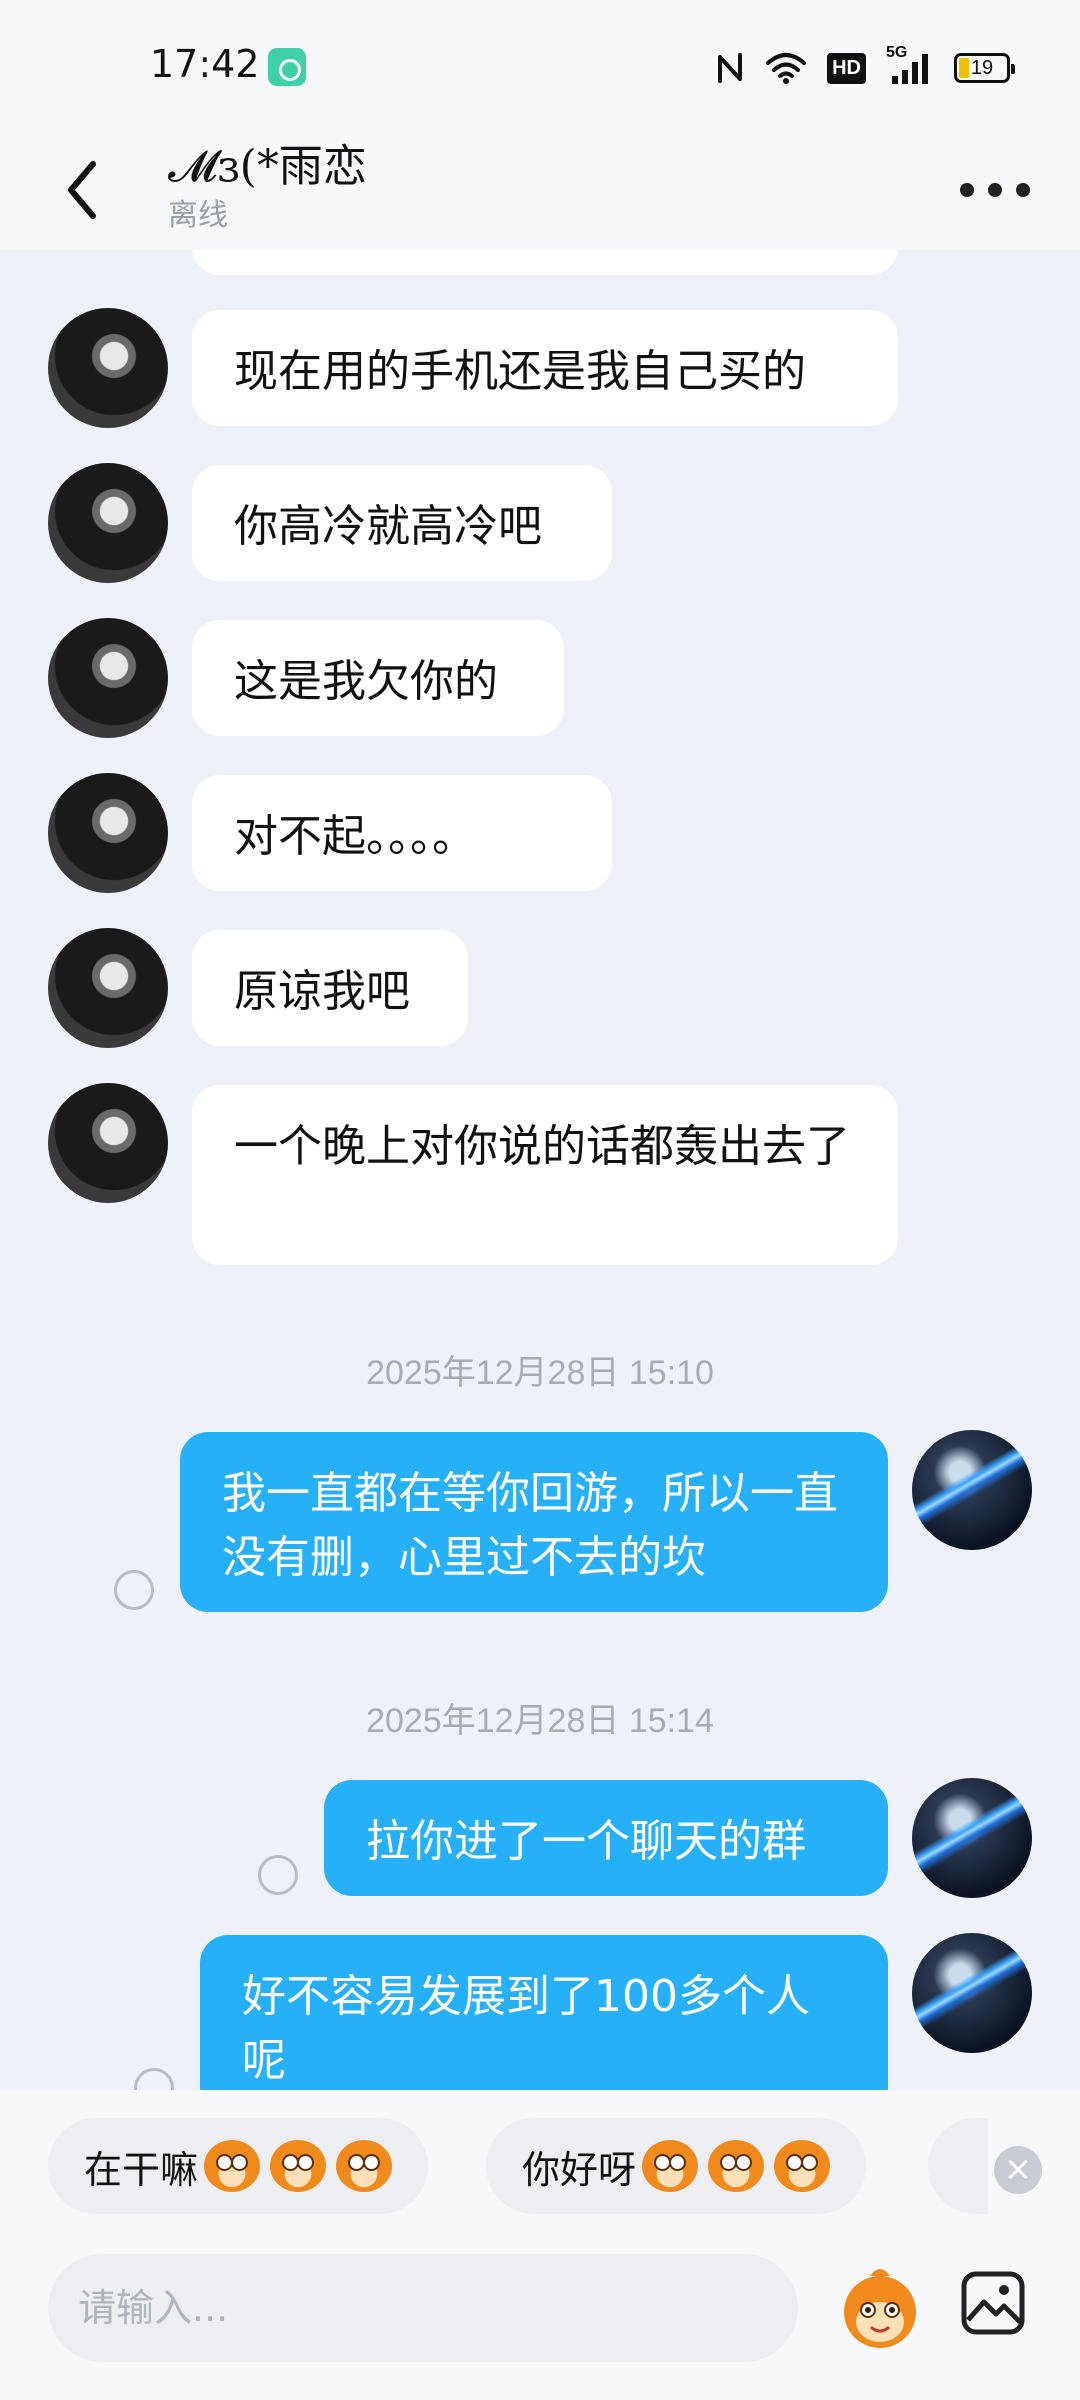  What do you see at coordinates (85, 190) in the screenshot?
I see `back-icon` at bounding box center [85, 190].